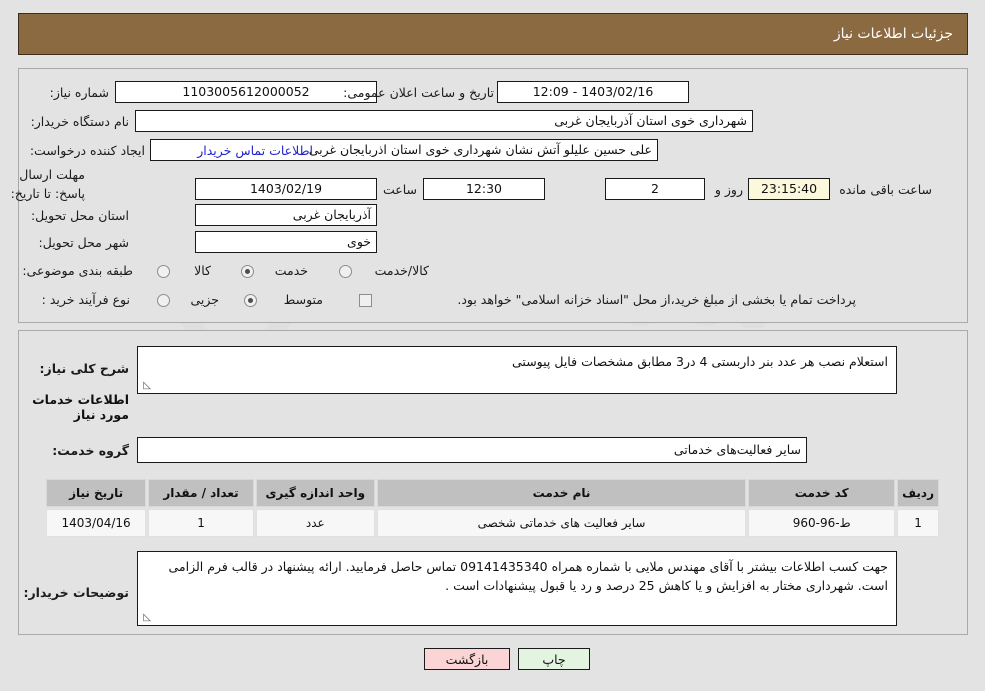 This screenshot has height=691, width=985. Describe the element at coordinates (399, 189) in the screenshot. I see `hour-label: ساعت` at that location.